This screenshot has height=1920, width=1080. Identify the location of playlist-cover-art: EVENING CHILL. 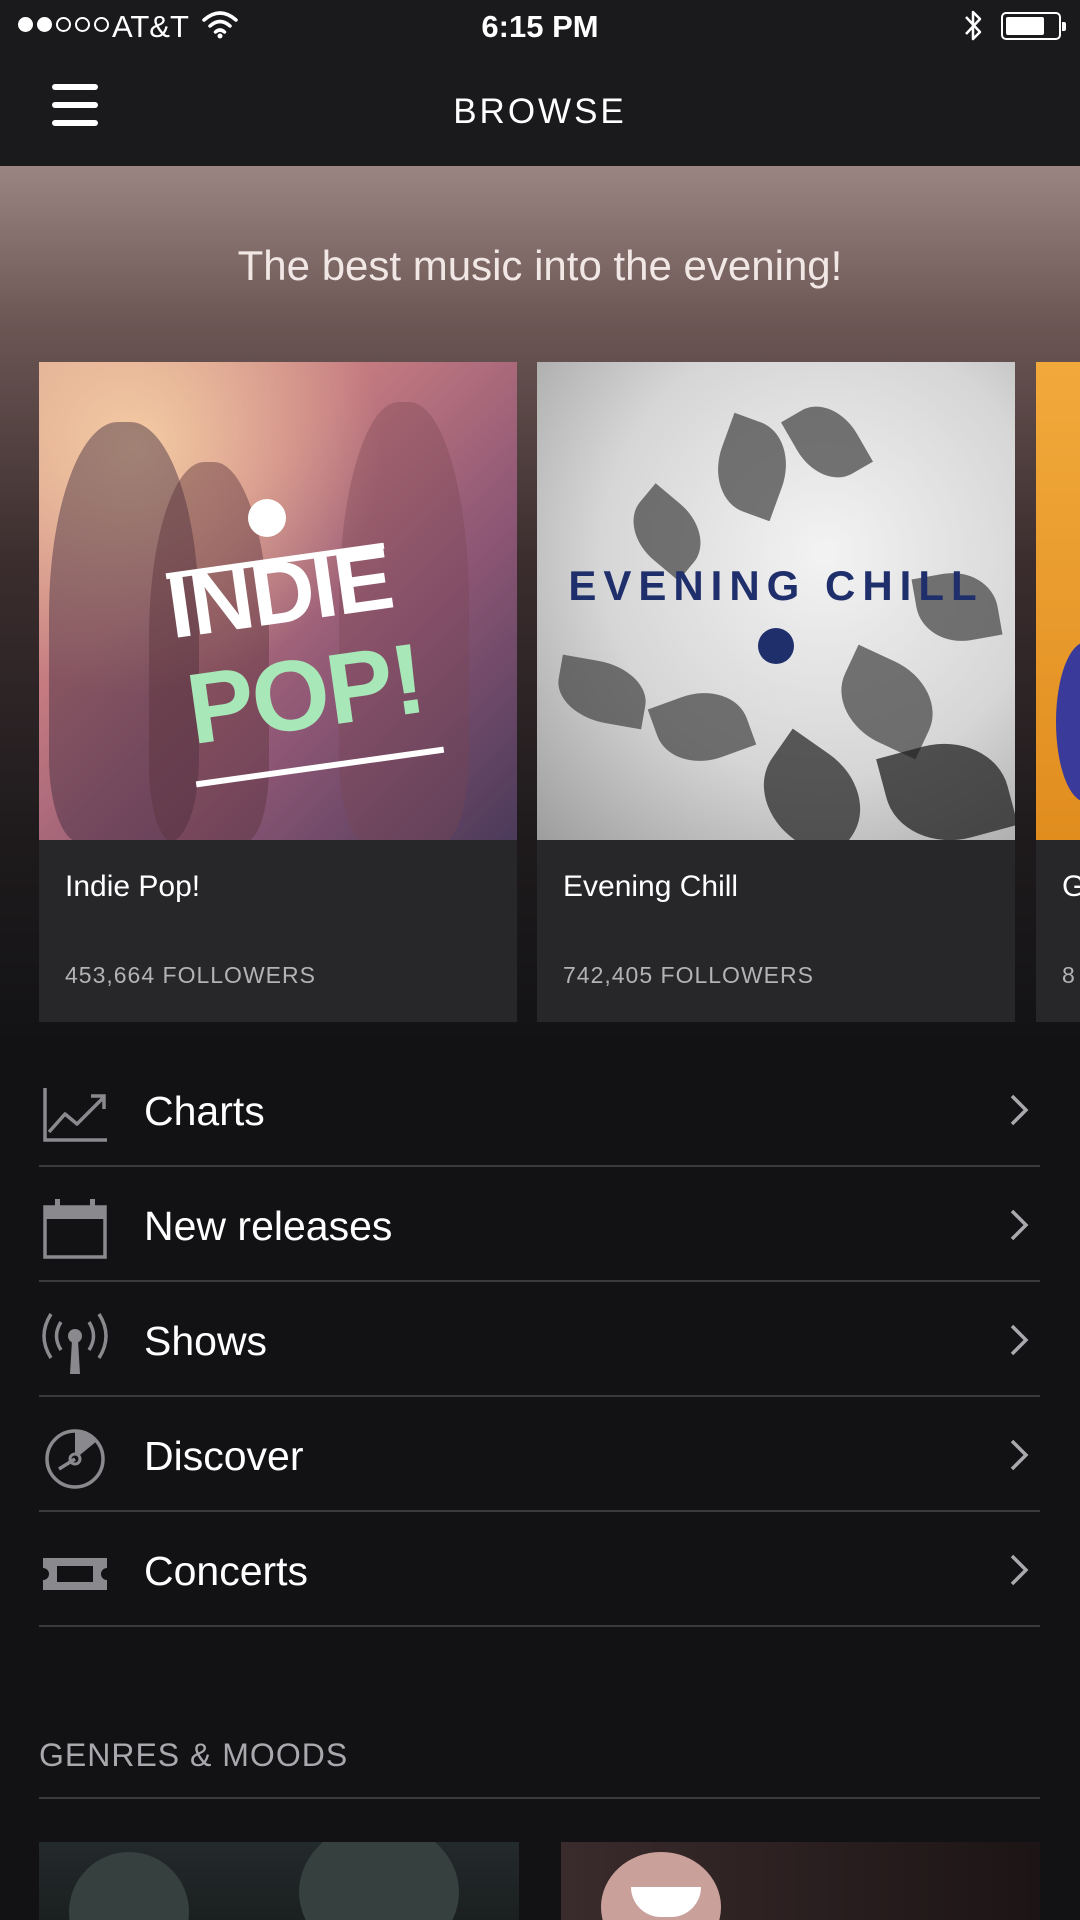
(776, 601).